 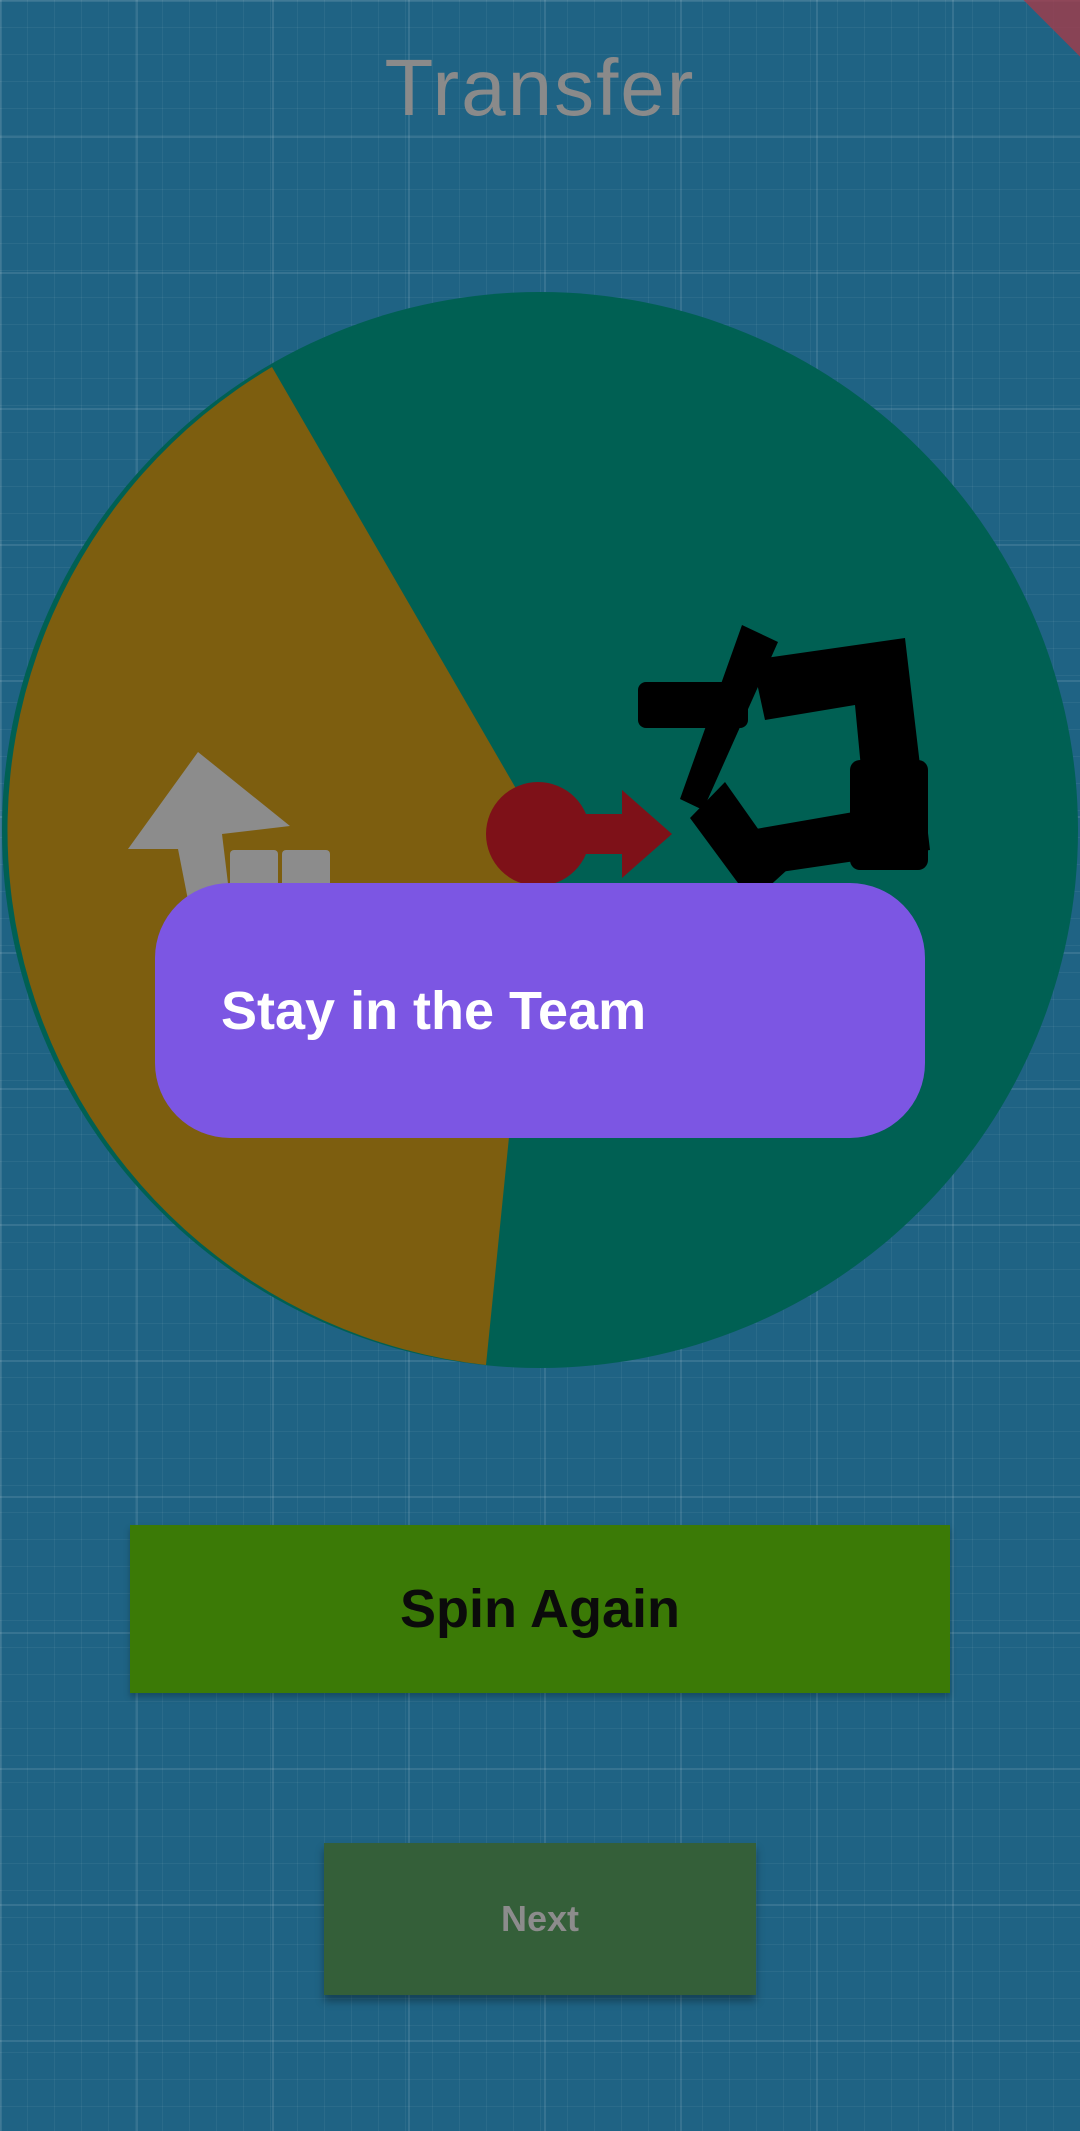 I want to click on result-card: Stay in the Team, so click(x=540, y=1010).